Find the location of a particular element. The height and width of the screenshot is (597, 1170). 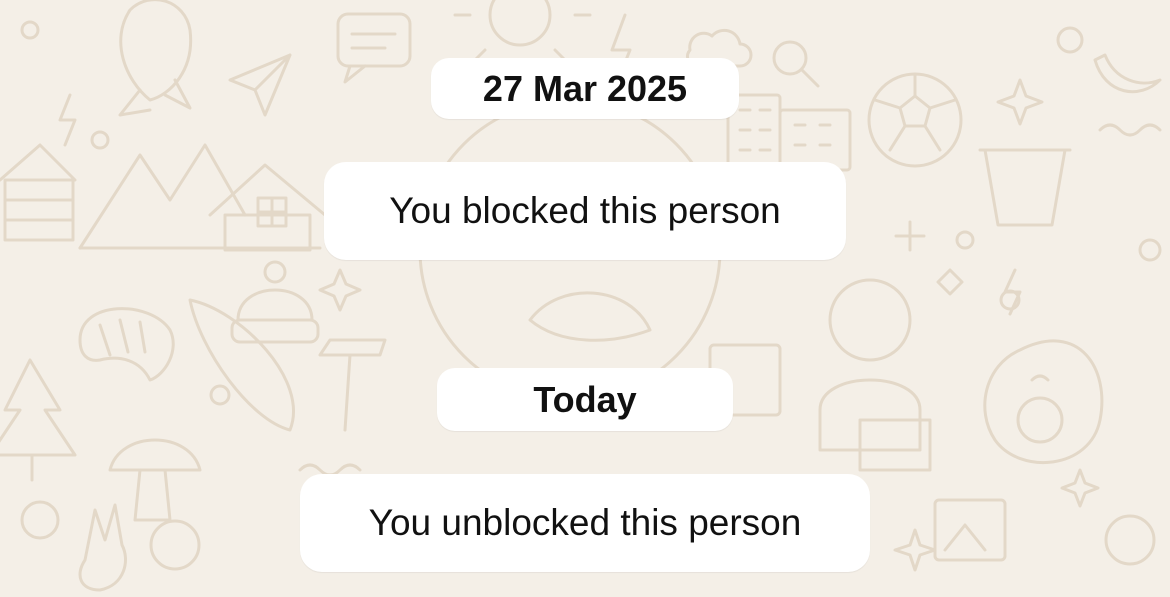

system-message-blocked: You blocked this person is located at coordinates (585, 211).